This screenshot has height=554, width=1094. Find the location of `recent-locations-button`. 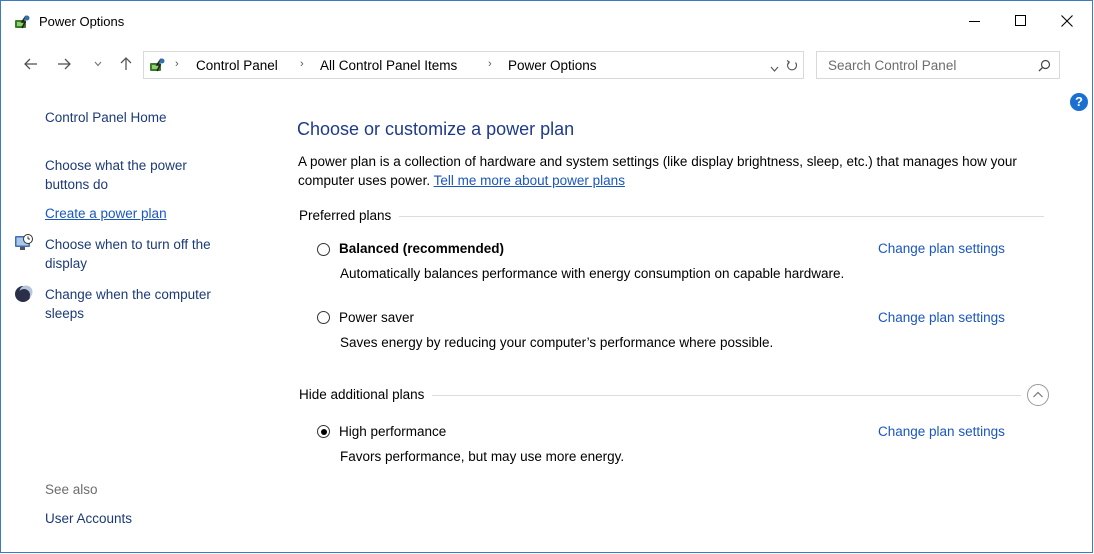

recent-locations-button is located at coordinates (98, 64).